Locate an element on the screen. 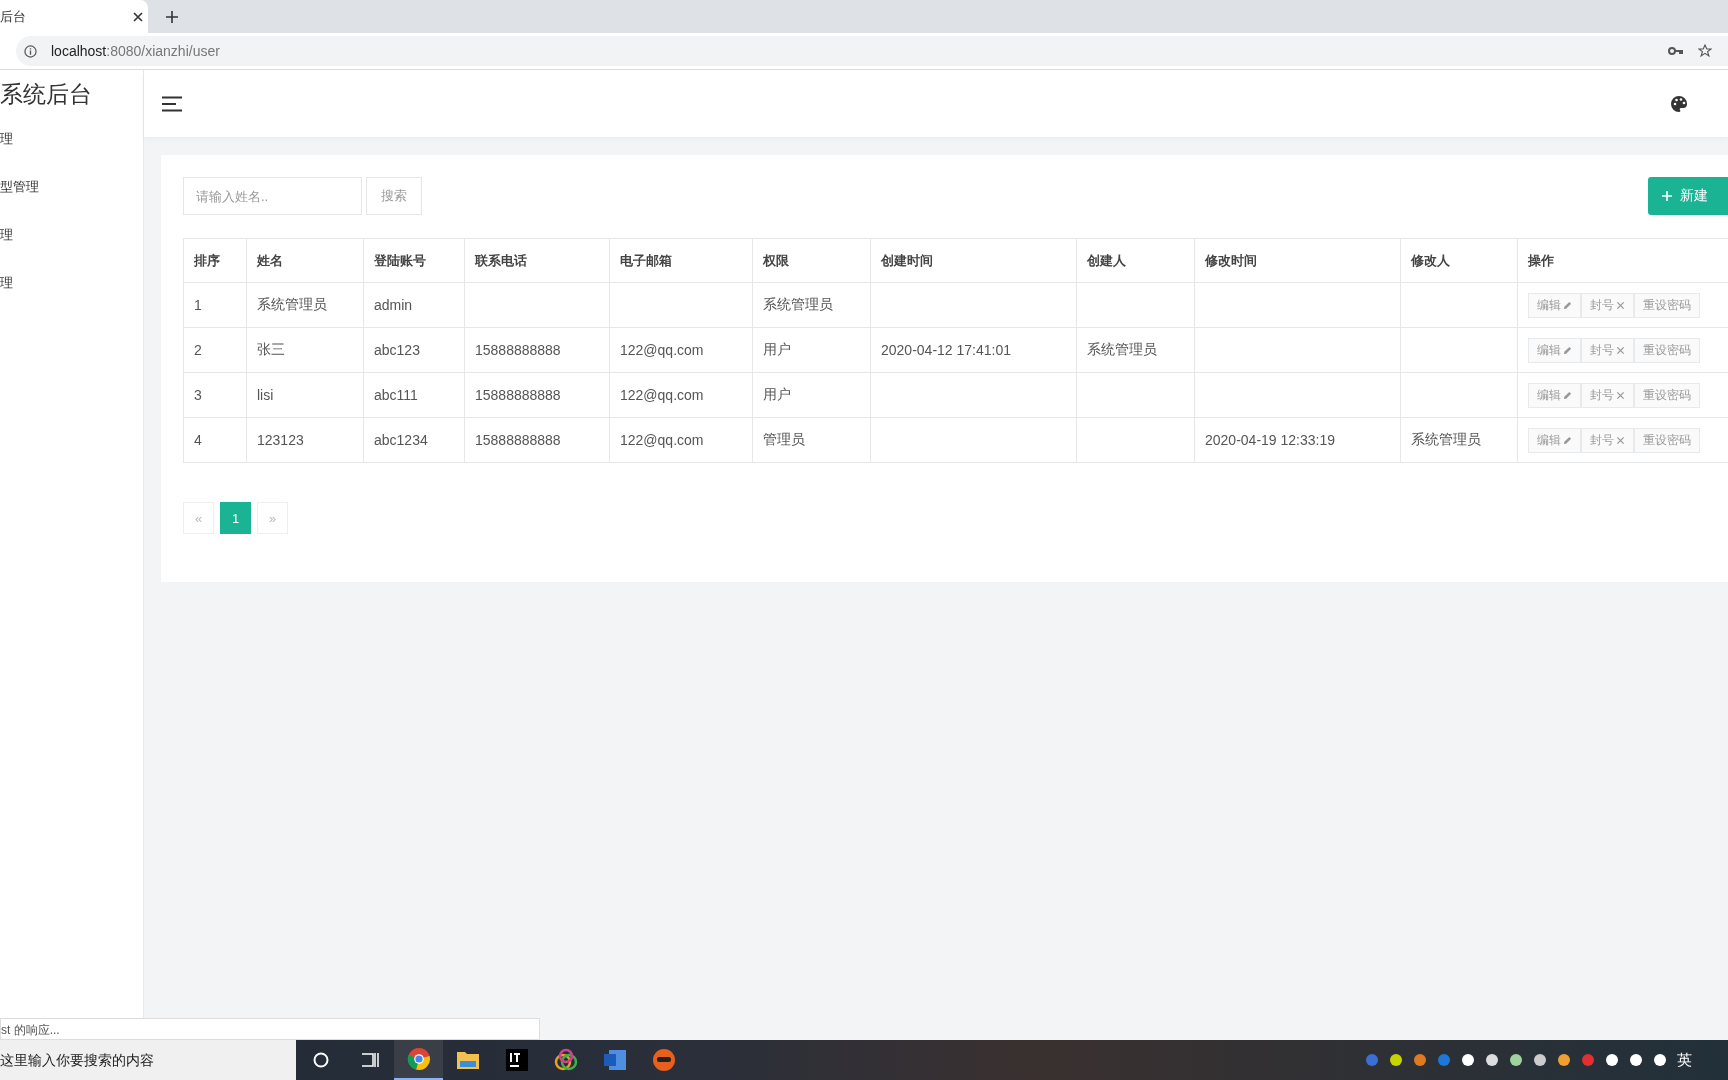 The width and height of the screenshot is (1728, 1080). search-button: 搜索 is located at coordinates (394, 196).